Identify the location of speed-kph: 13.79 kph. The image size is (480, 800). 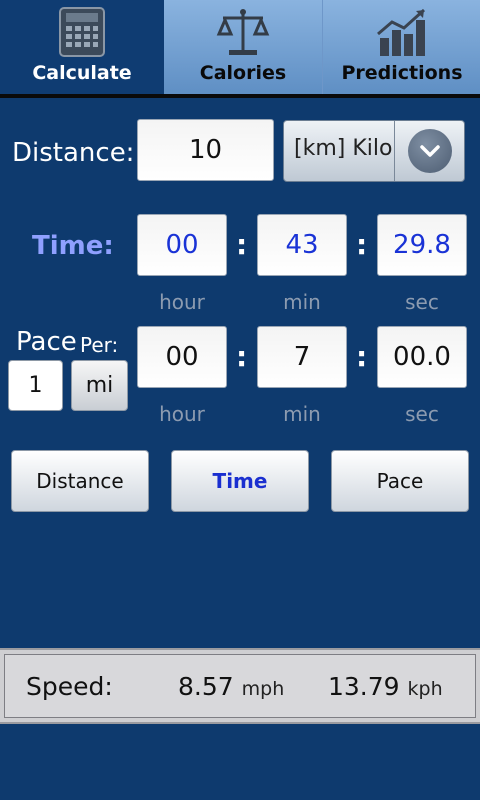
(385, 686).